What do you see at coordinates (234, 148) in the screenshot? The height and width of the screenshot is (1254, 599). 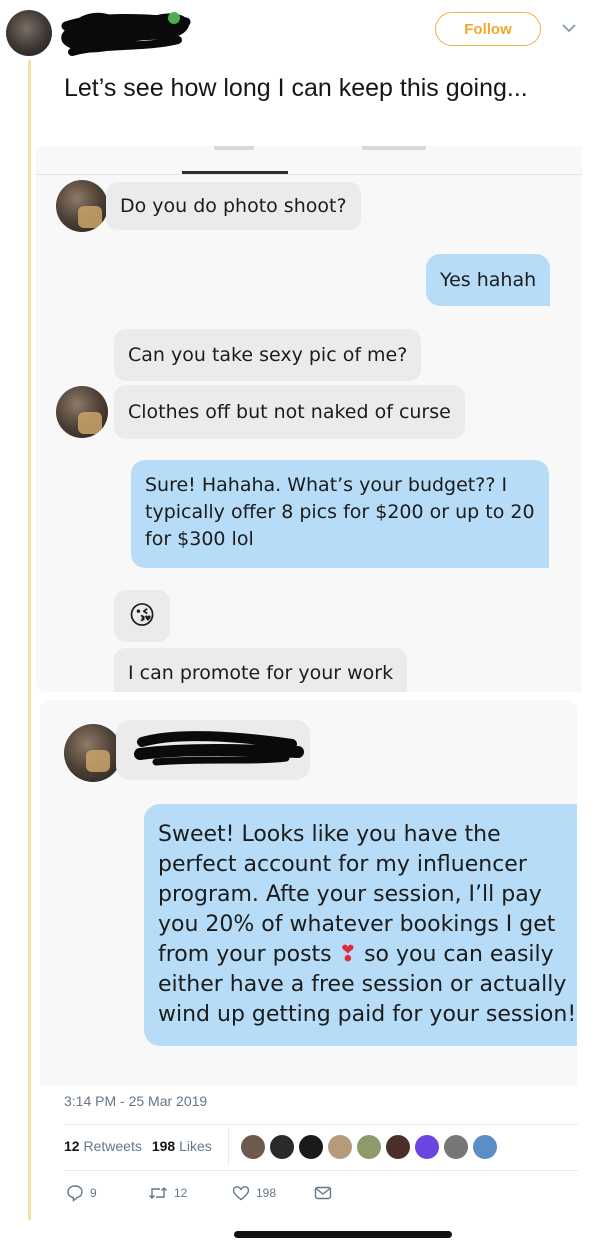 I see `tab-chat-label-cropped` at bounding box center [234, 148].